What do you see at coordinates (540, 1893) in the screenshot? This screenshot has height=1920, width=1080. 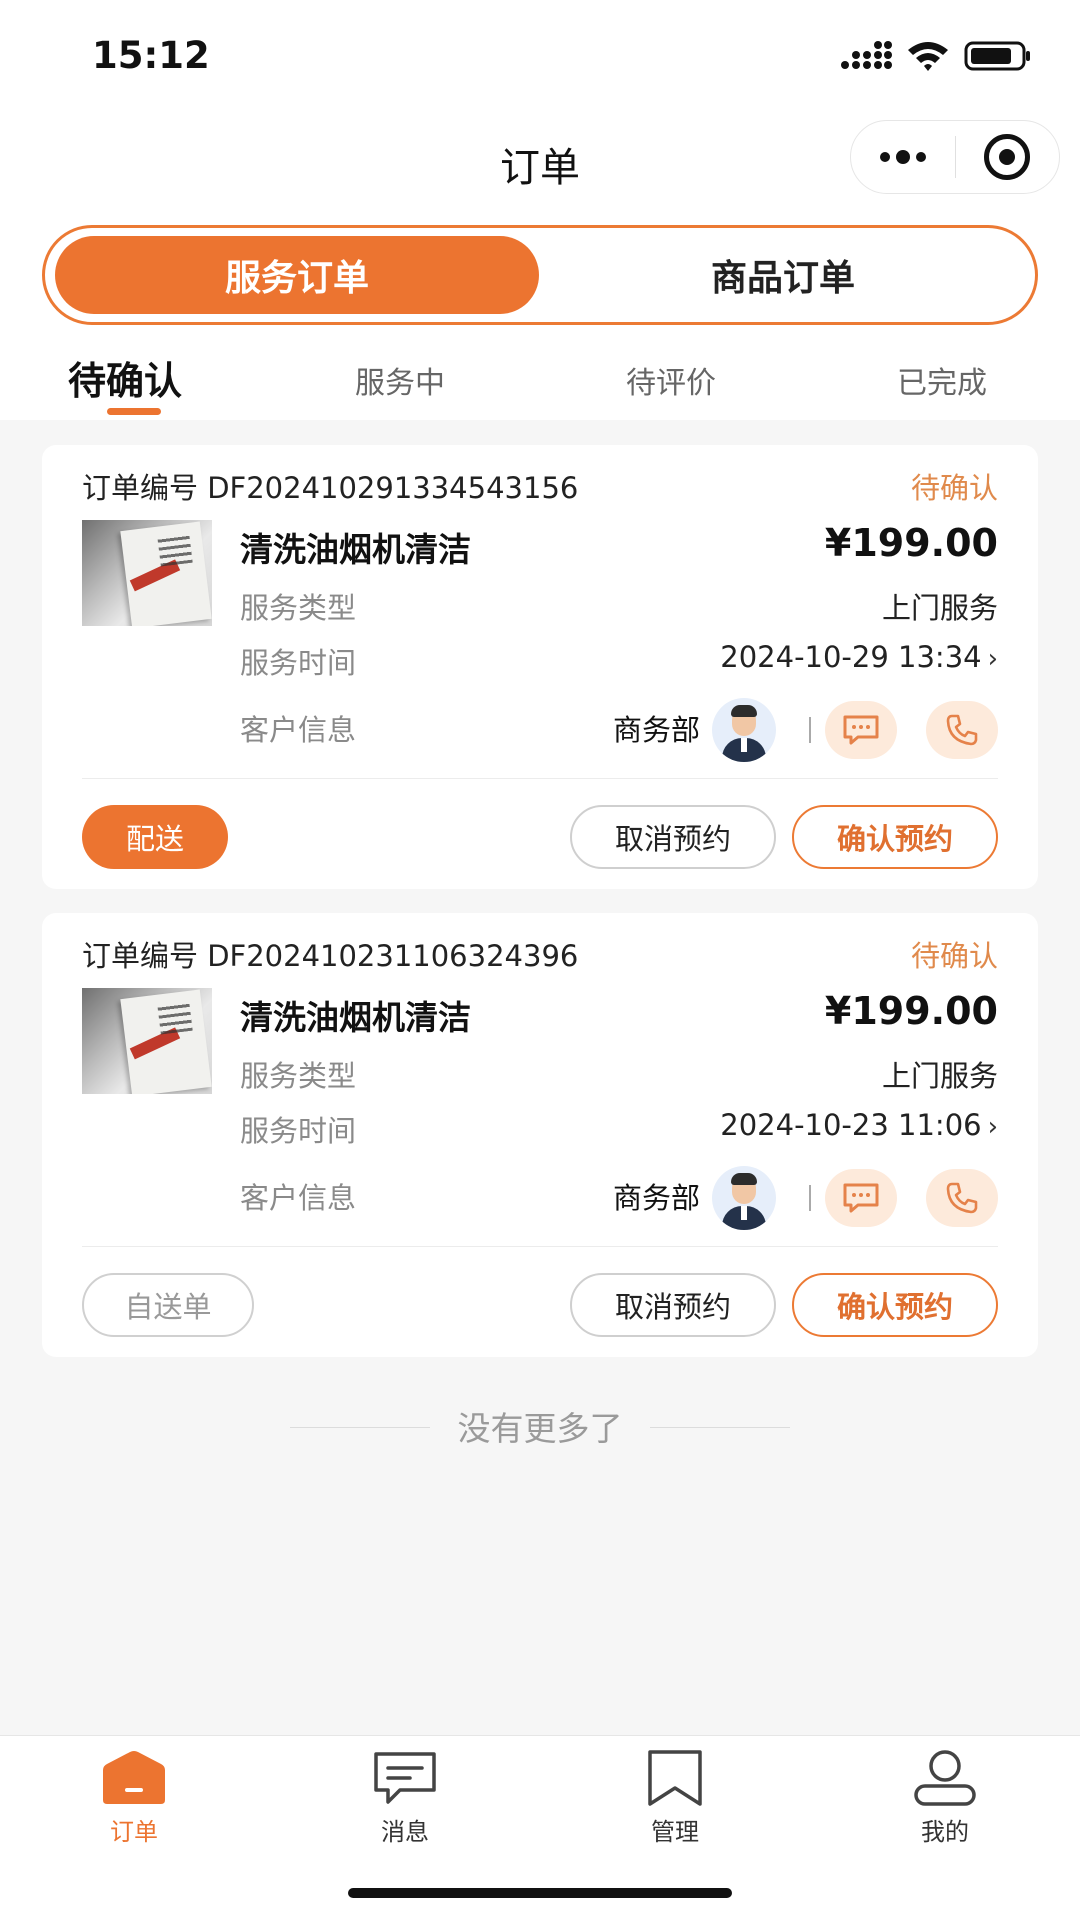 I see `home-indicator` at bounding box center [540, 1893].